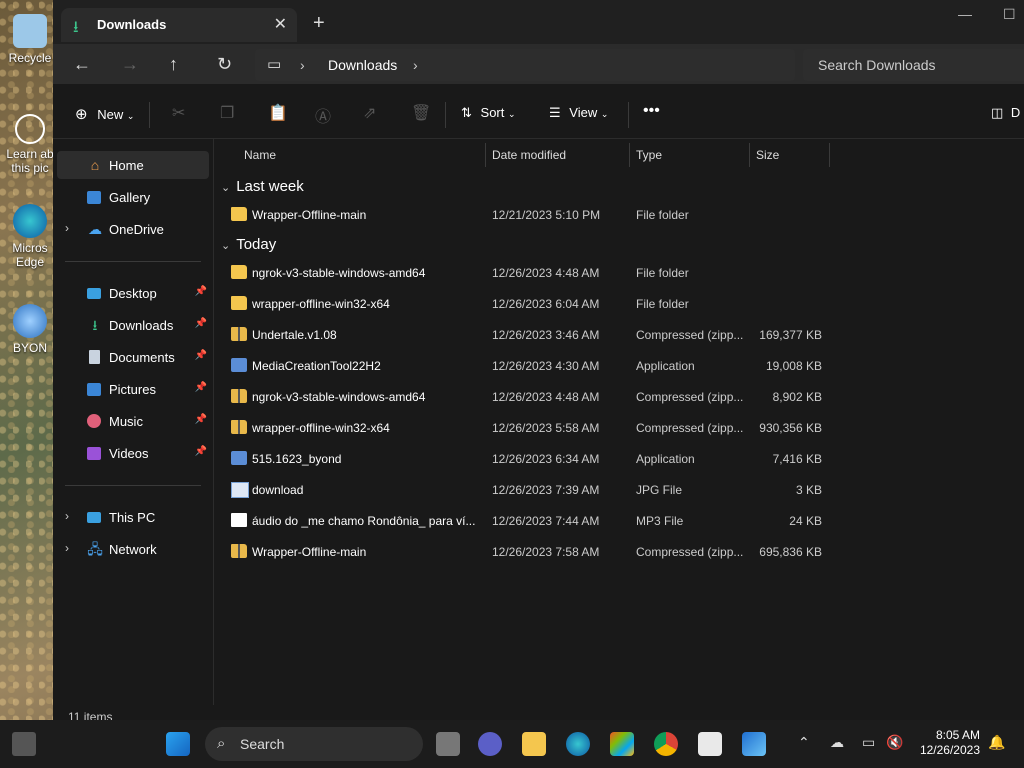 The image size is (1024, 768). I want to click on desktop-icon-byond: BYON, so click(30, 329).